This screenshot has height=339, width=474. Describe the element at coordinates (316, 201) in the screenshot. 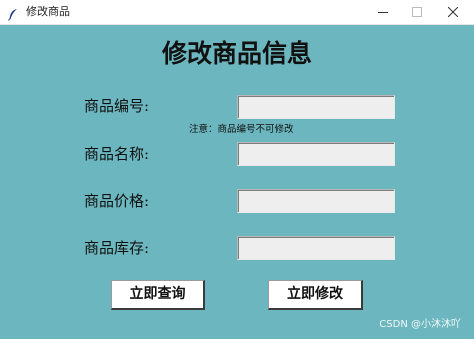

I see `product-price-input` at that location.